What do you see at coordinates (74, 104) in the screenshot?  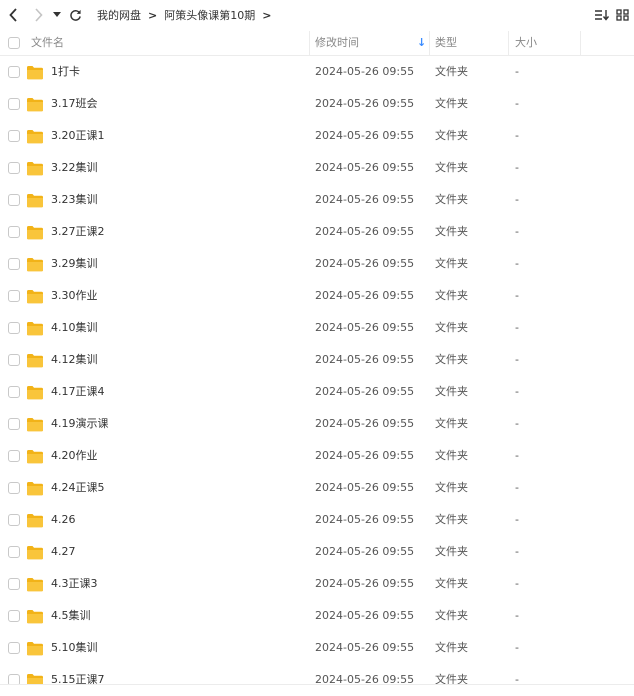 I see `file-name: 3.17班会` at bounding box center [74, 104].